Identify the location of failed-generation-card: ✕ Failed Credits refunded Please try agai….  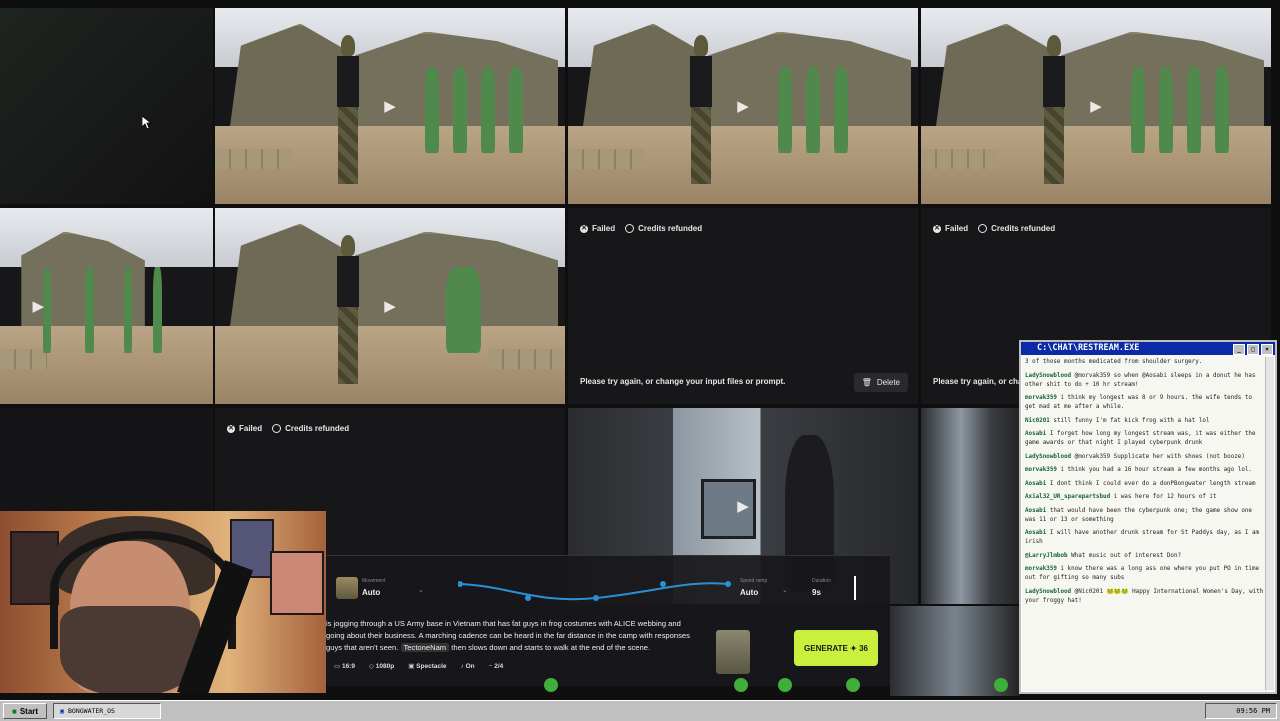
(743, 306).